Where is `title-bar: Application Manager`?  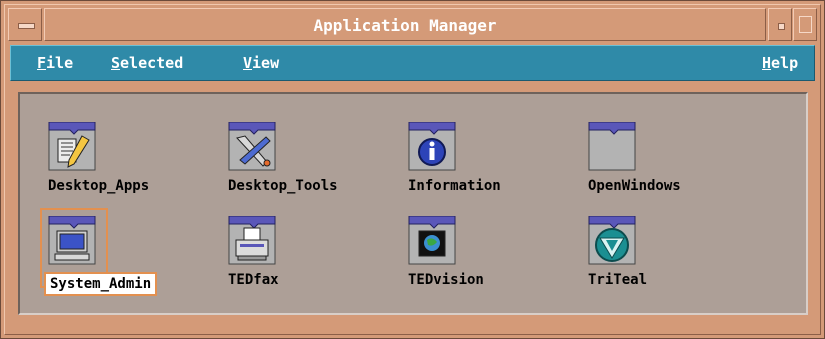 title-bar: Application Manager is located at coordinates (412, 24).